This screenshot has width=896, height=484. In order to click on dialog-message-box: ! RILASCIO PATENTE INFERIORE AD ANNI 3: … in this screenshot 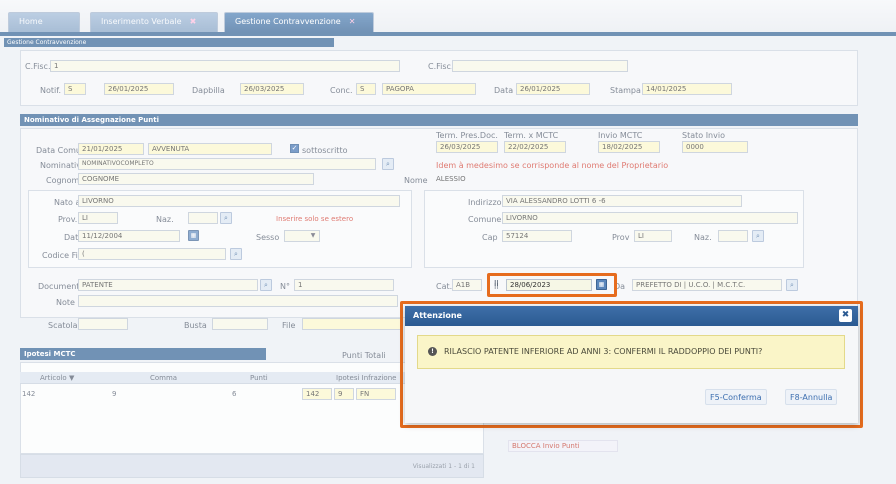, I will do `click(631, 352)`.